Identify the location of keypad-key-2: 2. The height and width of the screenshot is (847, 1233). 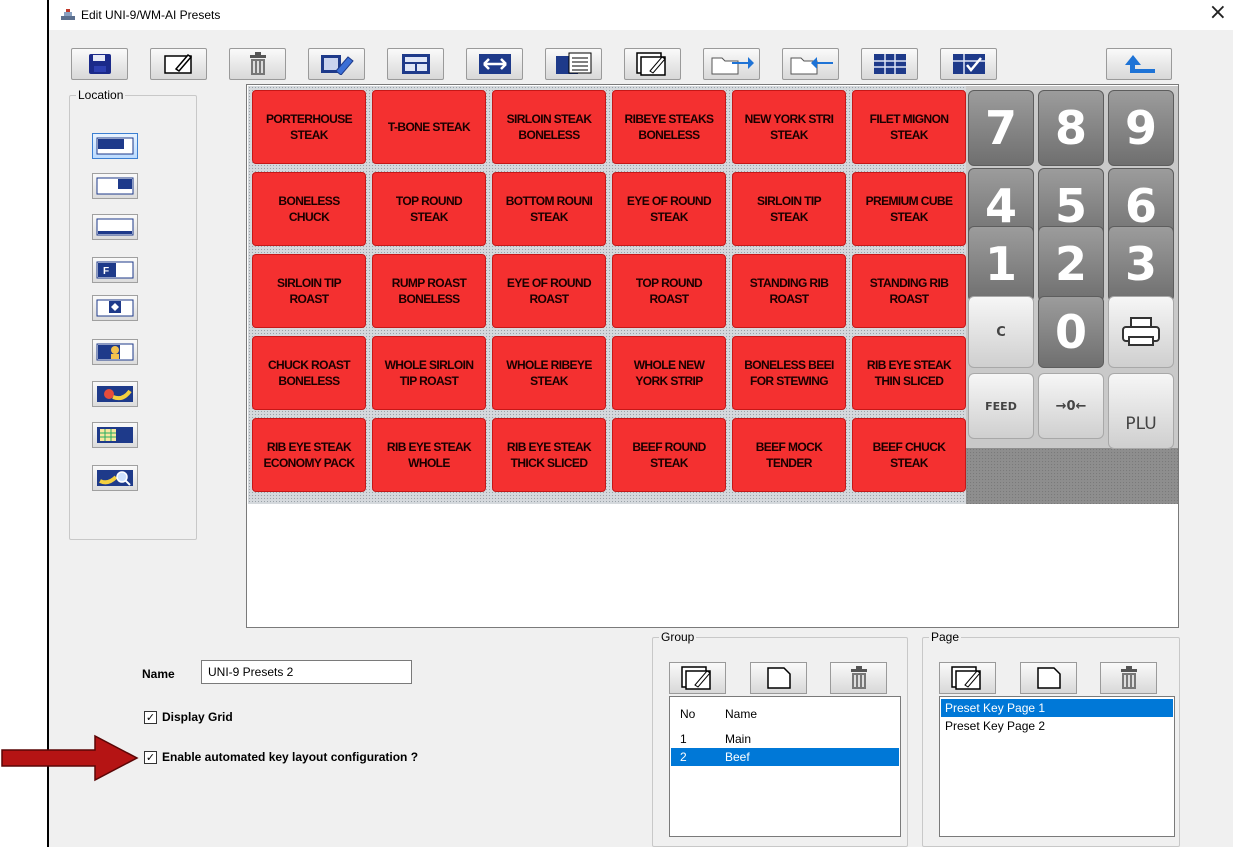
(1071, 264).